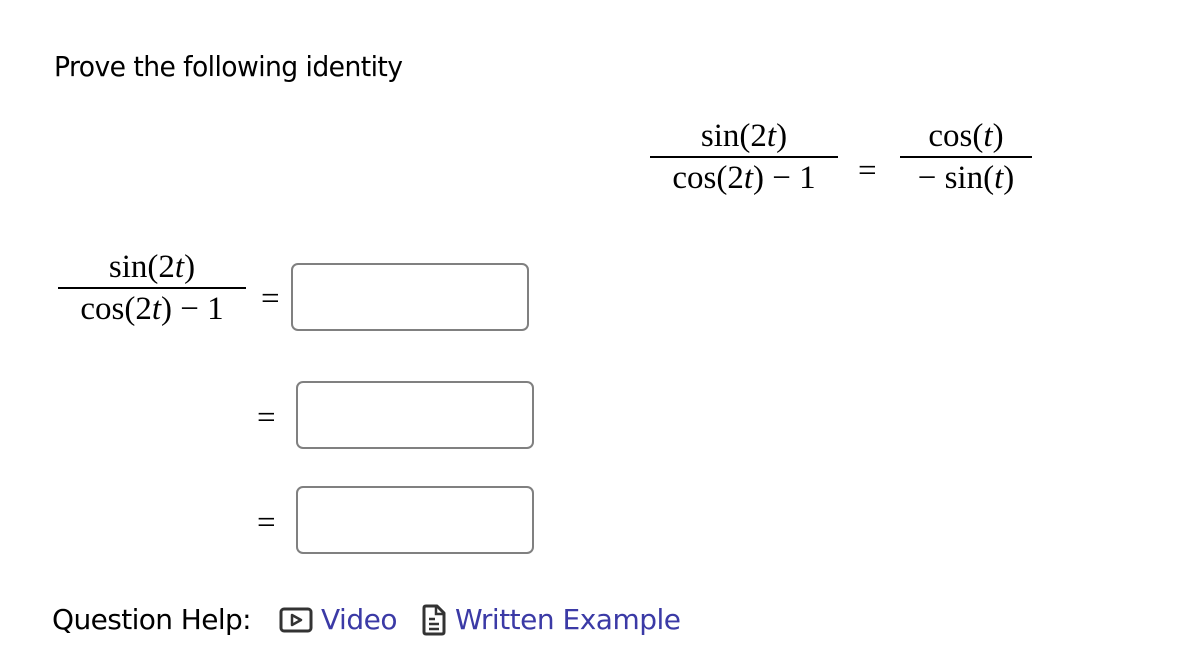 Image resolution: width=1179 pixels, height=649 pixels. I want to click on step-2-equals-sign: =, so click(266, 418).